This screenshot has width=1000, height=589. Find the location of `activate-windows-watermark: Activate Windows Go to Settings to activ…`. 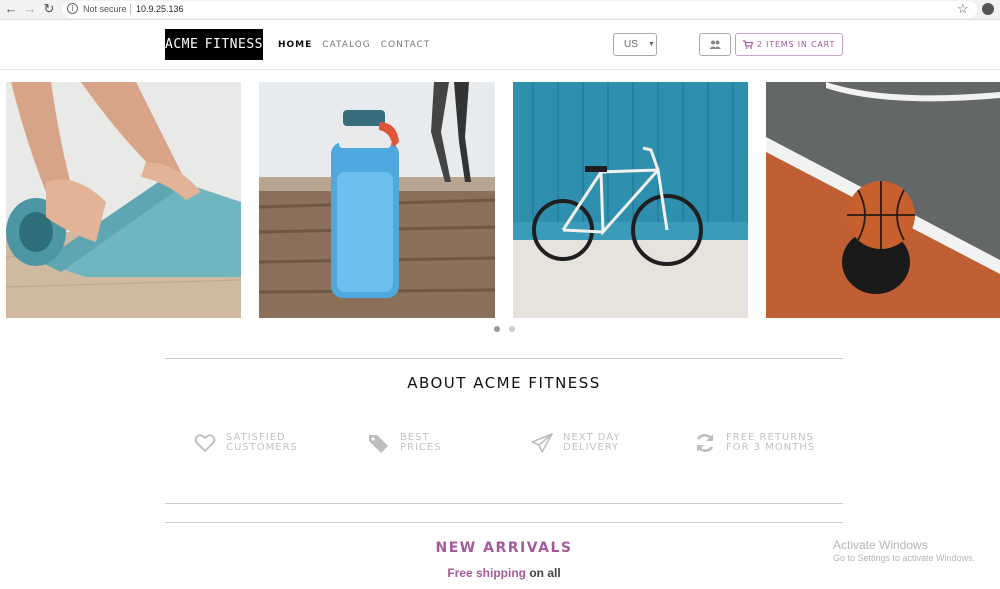

activate-windows-watermark: Activate Windows Go to Settings to activ… is located at coordinates (904, 550).